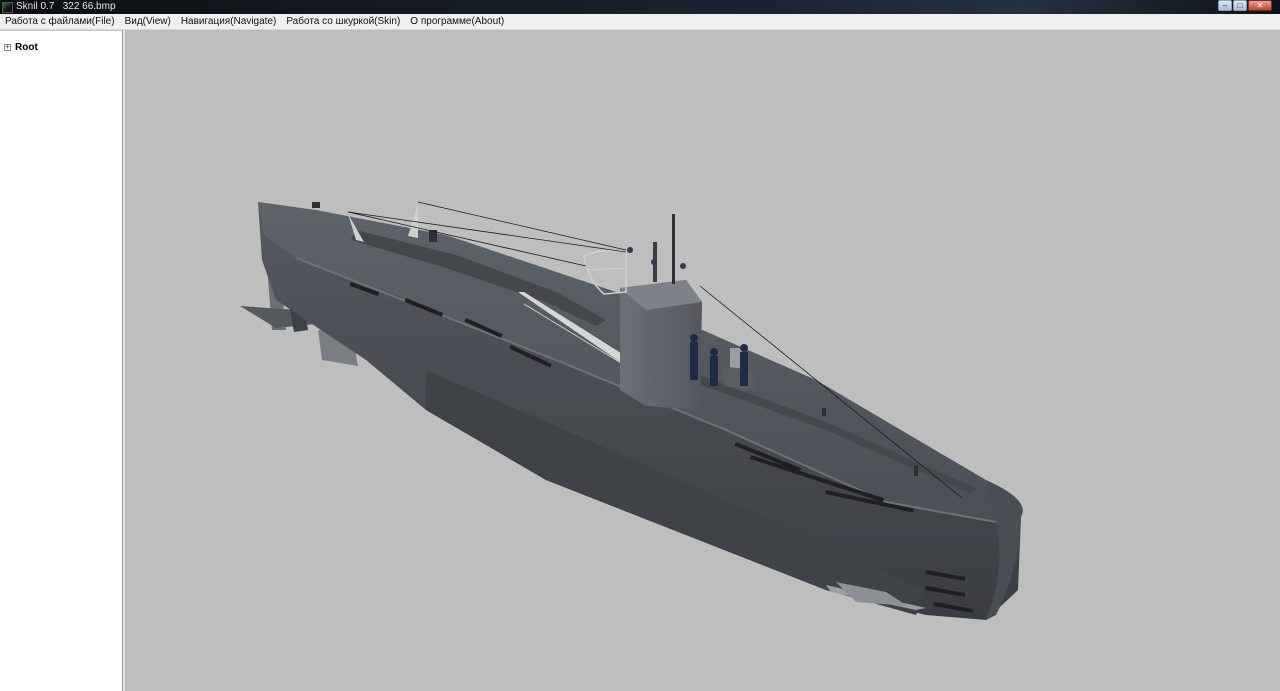  What do you see at coordinates (66, 6) in the screenshot?
I see `window-title: Sknil 0.7 322 66.bmp` at bounding box center [66, 6].